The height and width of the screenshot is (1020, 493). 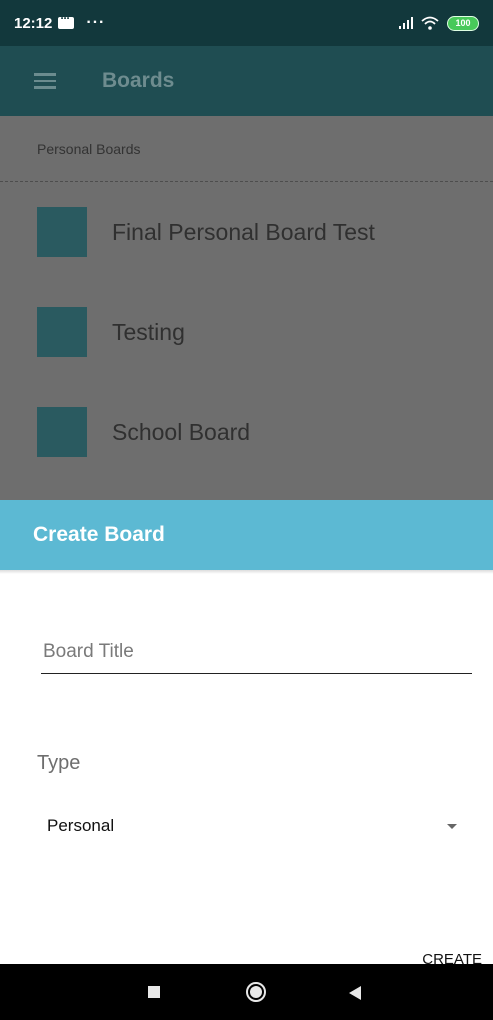 I want to click on board-label: Final Personal Board Test, so click(x=243, y=231).